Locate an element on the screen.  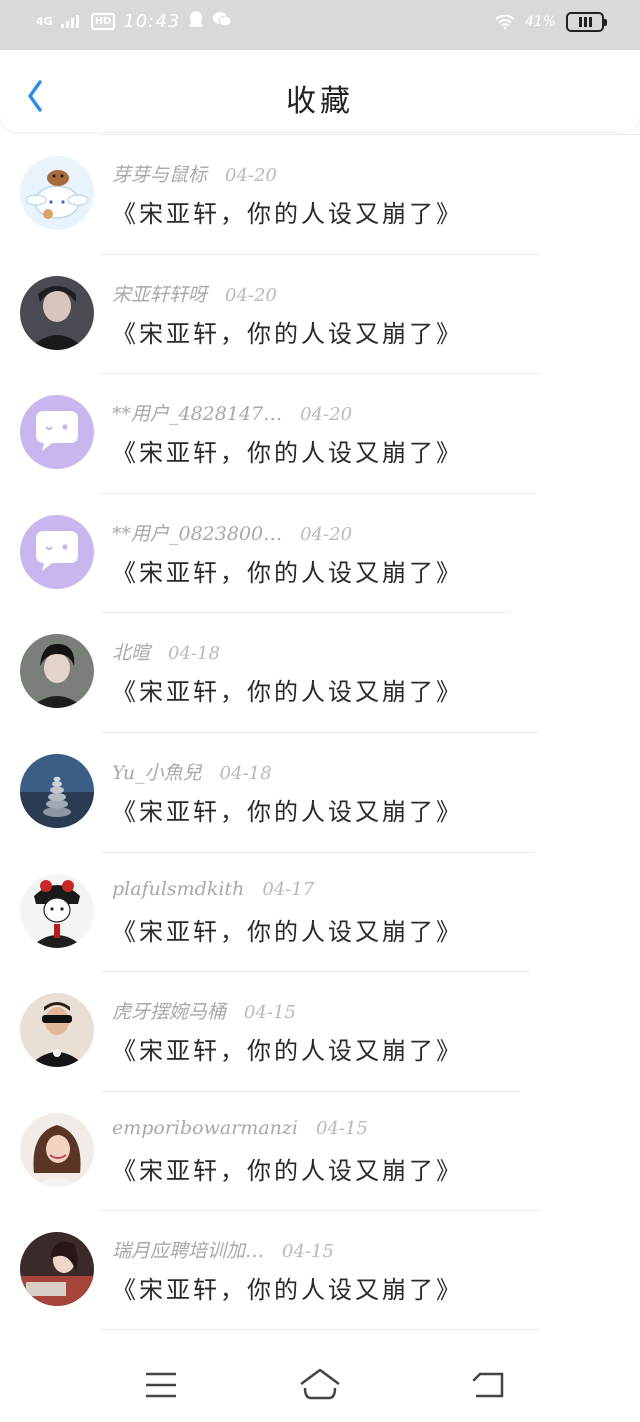
item-meta: Yu_小魚兒 04-18 is located at coordinates (192, 771).